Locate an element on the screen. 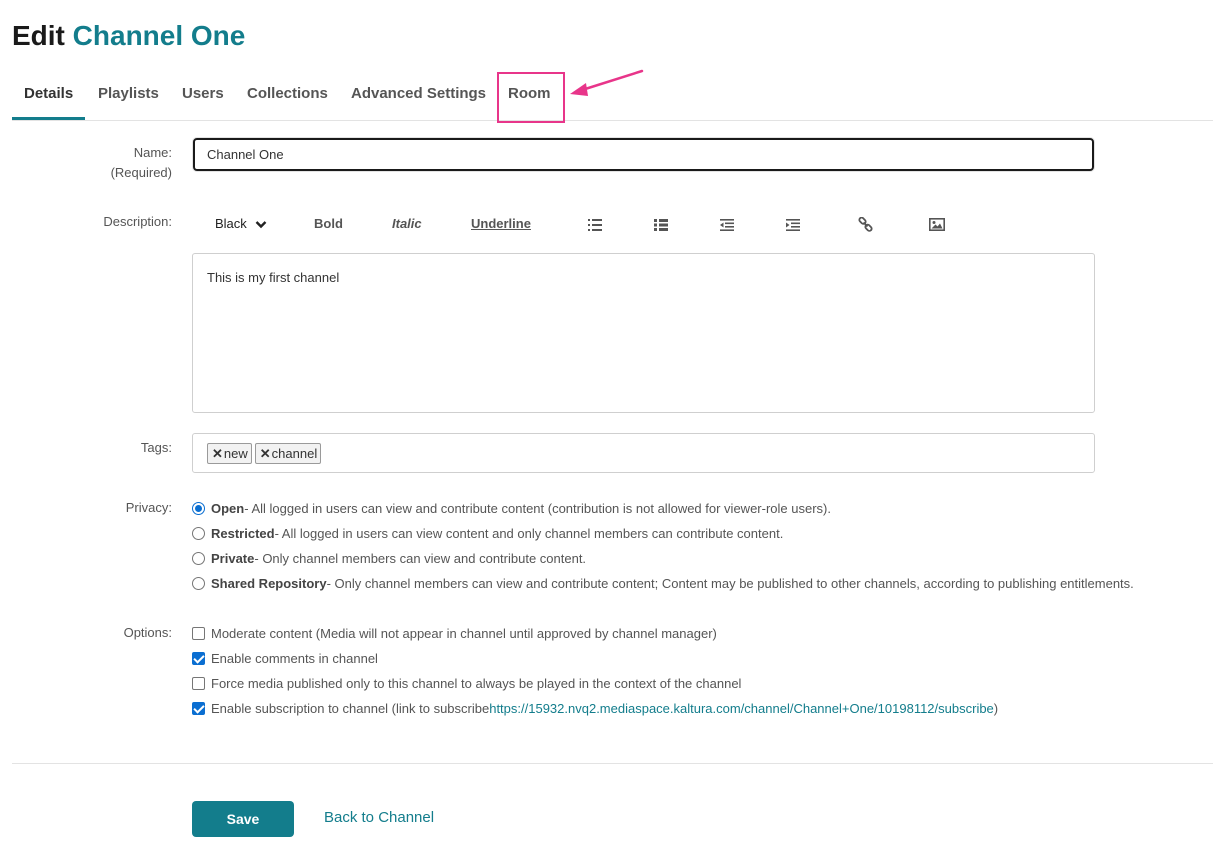  options-label: Options: is located at coordinates (147, 632).